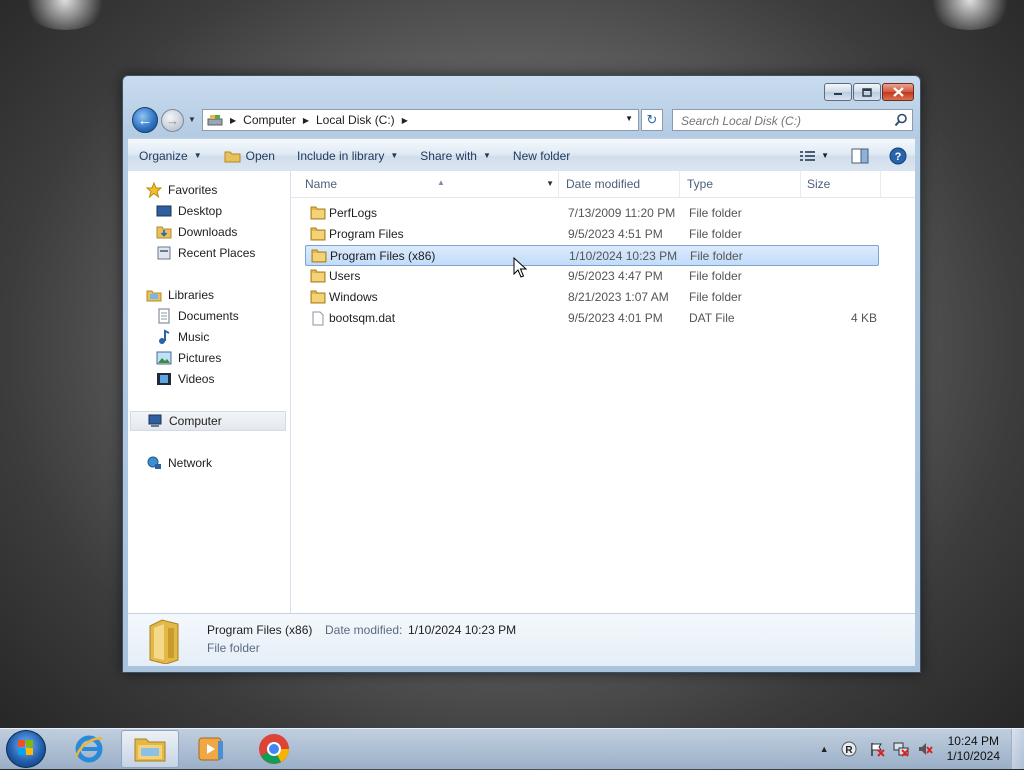  I want to click on organize-button: Organize ▼, so click(170, 156).